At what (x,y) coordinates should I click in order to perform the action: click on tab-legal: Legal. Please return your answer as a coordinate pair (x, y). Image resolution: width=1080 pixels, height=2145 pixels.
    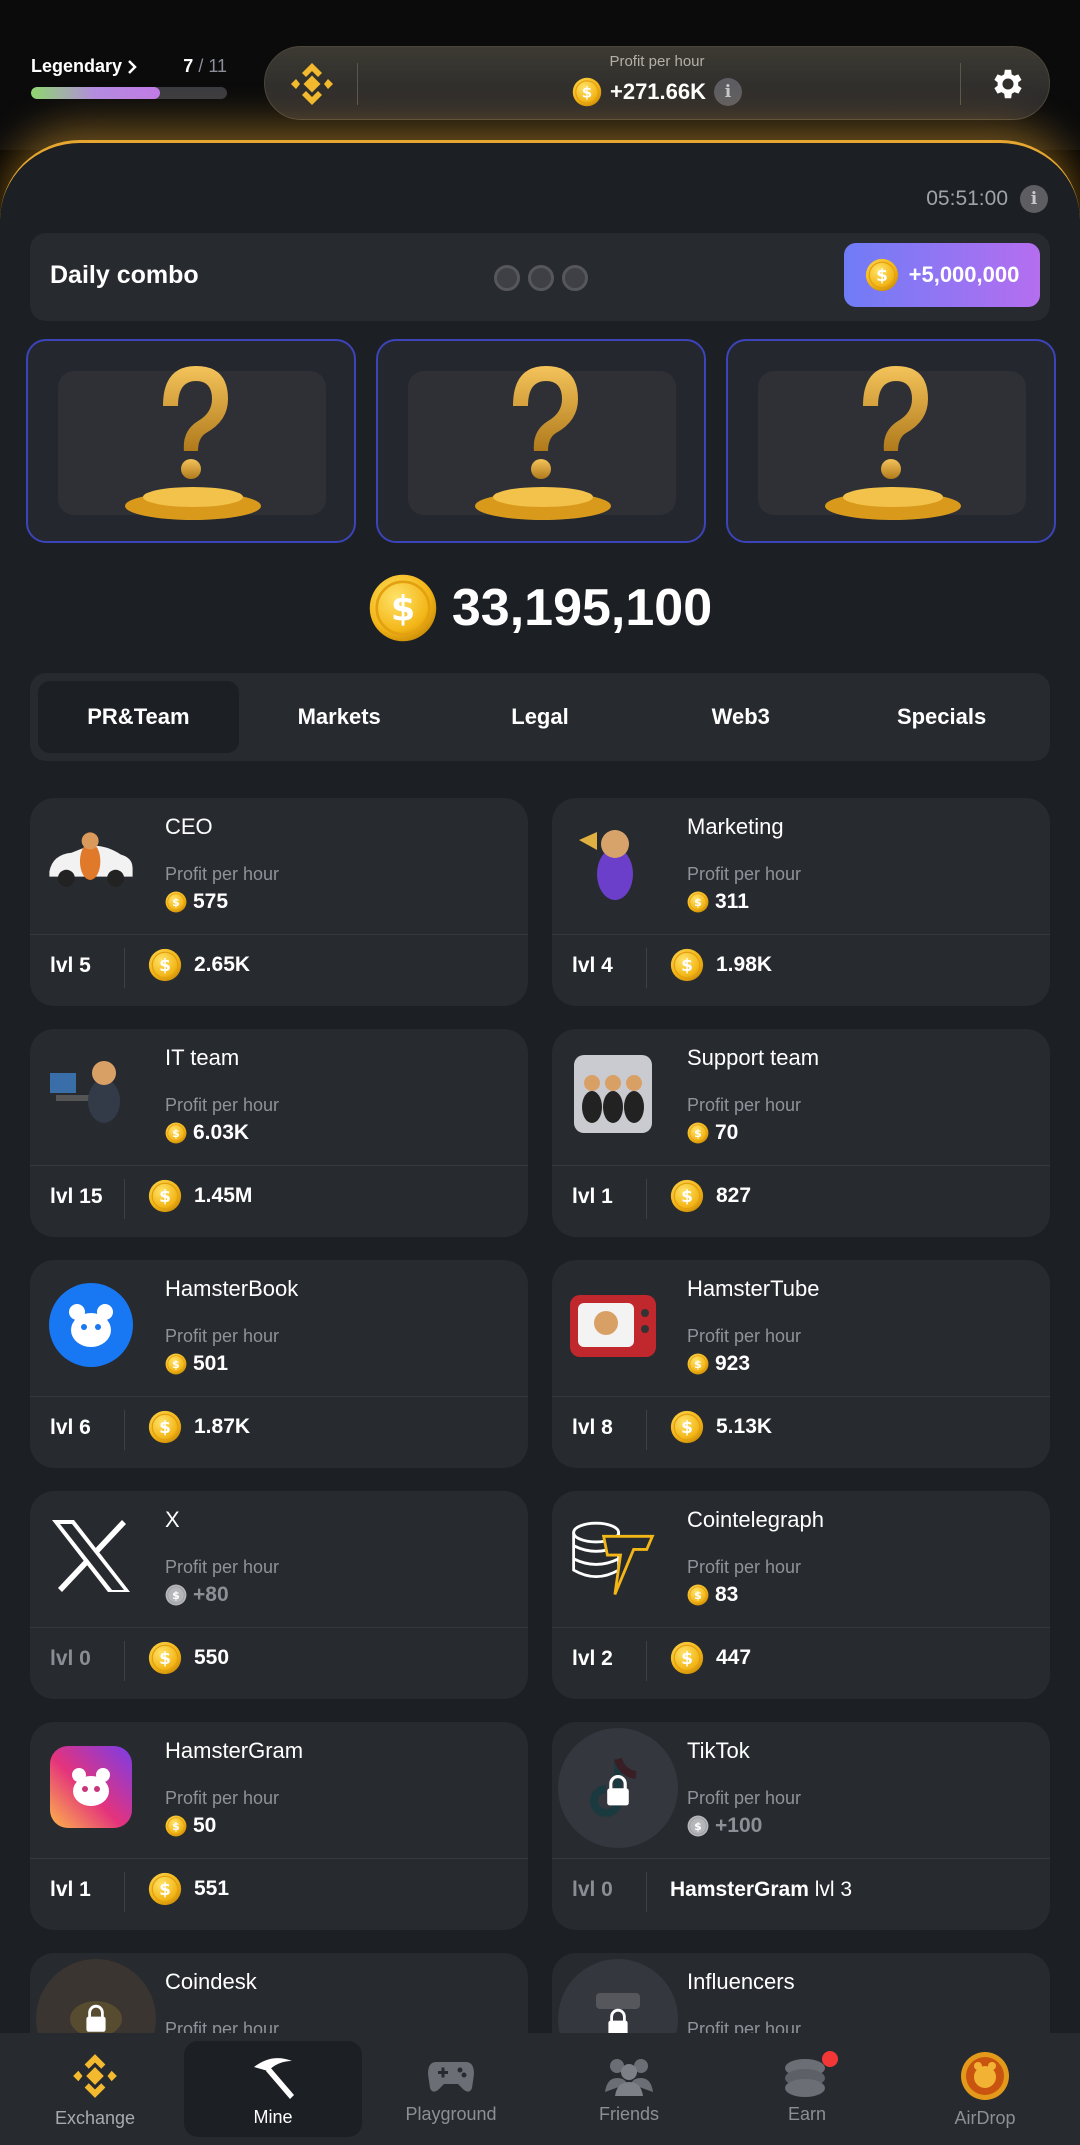
    Looking at the image, I should click on (540, 717).